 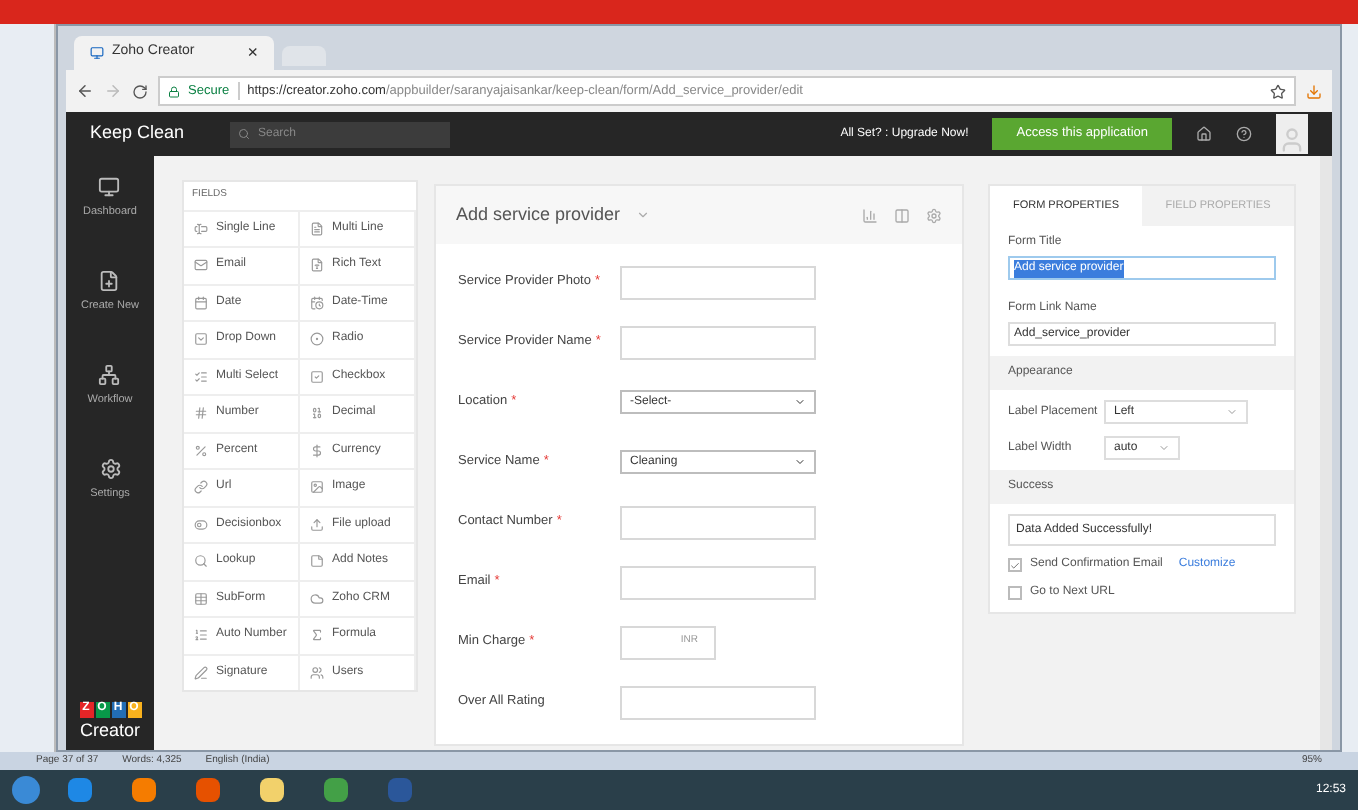 What do you see at coordinates (317, 672) in the screenshot?
I see `users-icon` at bounding box center [317, 672].